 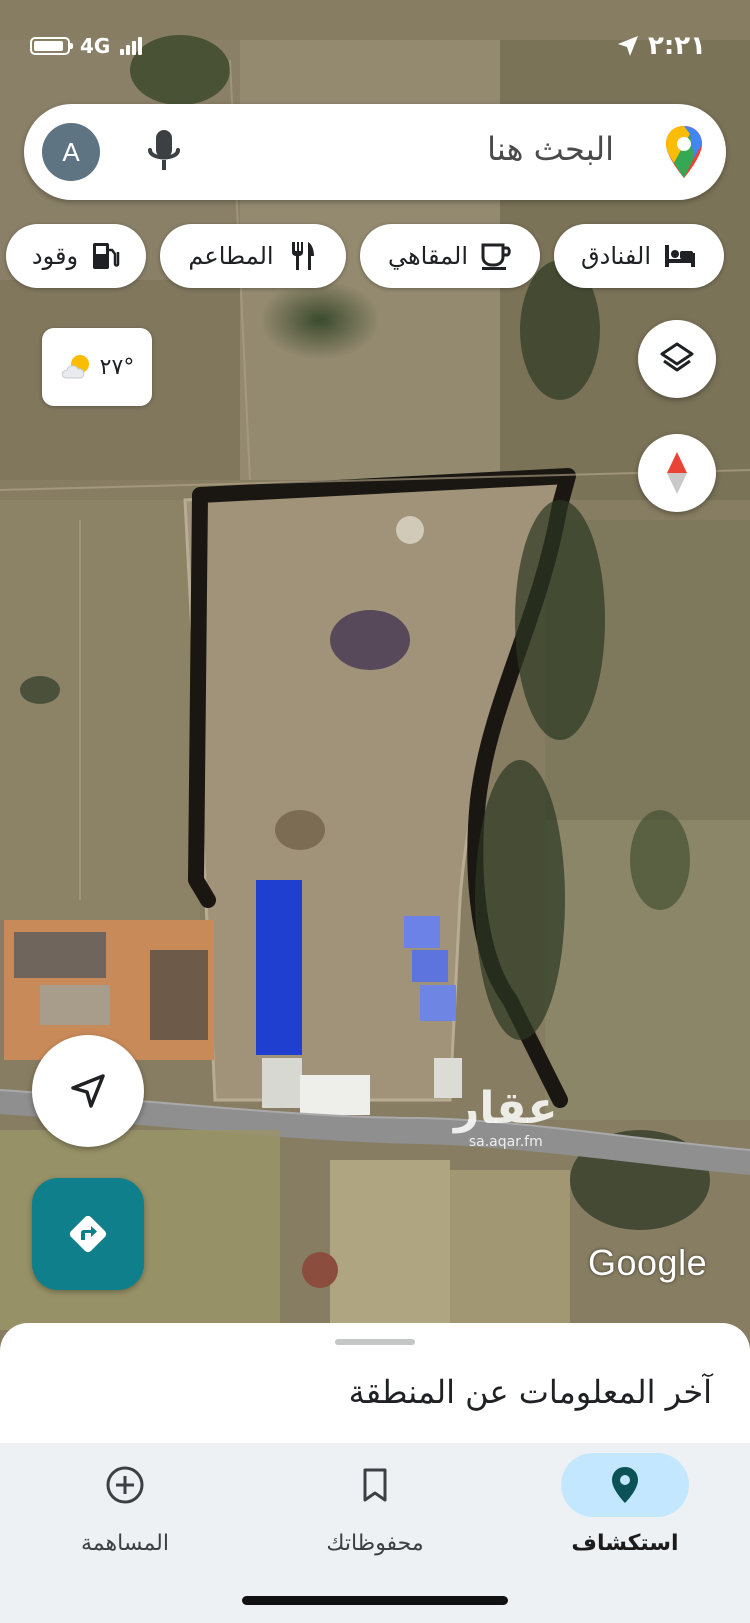 What do you see at coordinates (75, 367) in the screenshot?
I see `partly-cloudy-icon` at bounding box center [75, 367].